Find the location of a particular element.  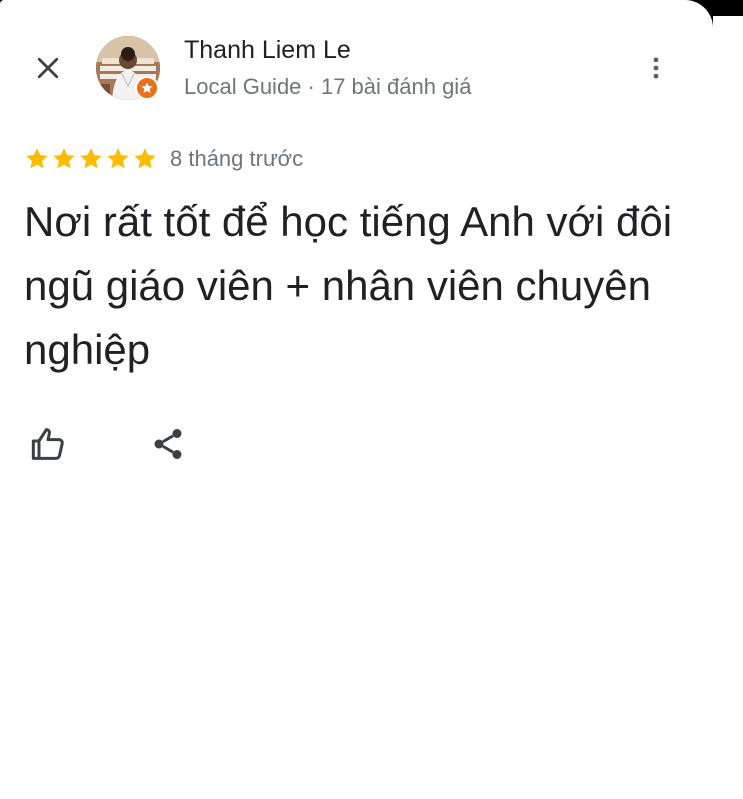

local-guide-badge is located at coordinates (147, 88).